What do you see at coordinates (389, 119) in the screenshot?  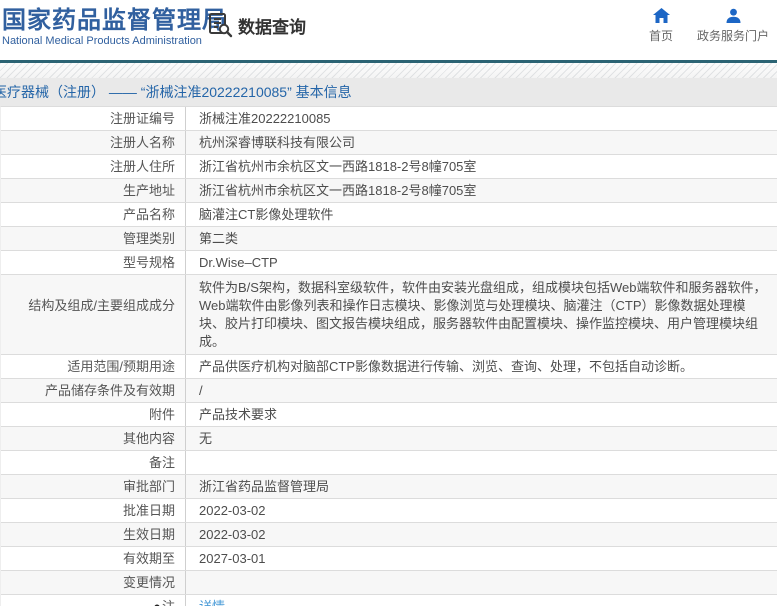 I see `table-row-reg-number: 注册证编号 浙械注准20222210085` at bounding box center [389, 119].